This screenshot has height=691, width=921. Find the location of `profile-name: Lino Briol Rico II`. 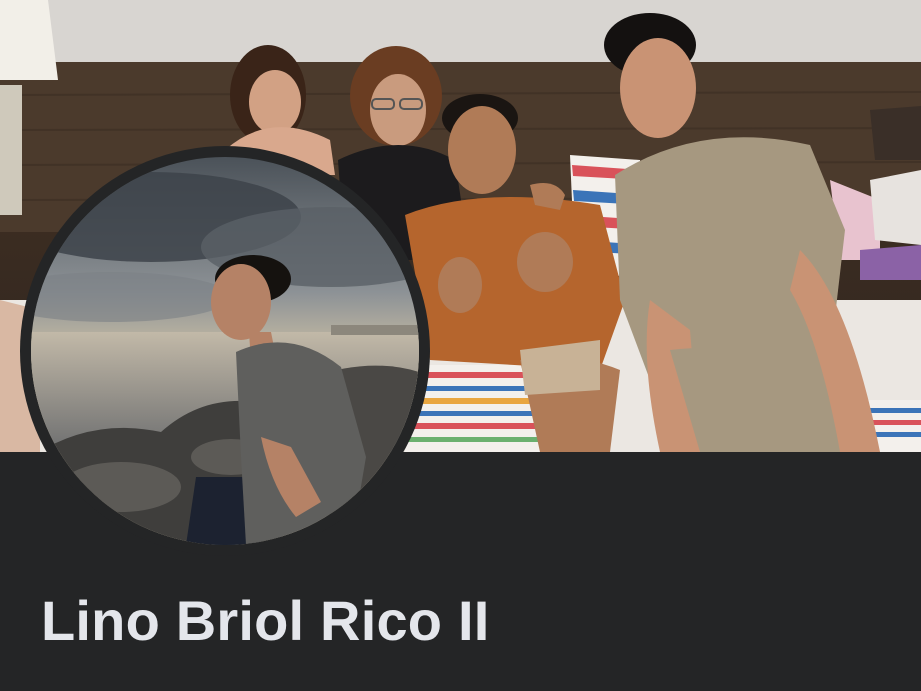

profile-name: Lino Briol Rico II is located at coordinates (265, 620).